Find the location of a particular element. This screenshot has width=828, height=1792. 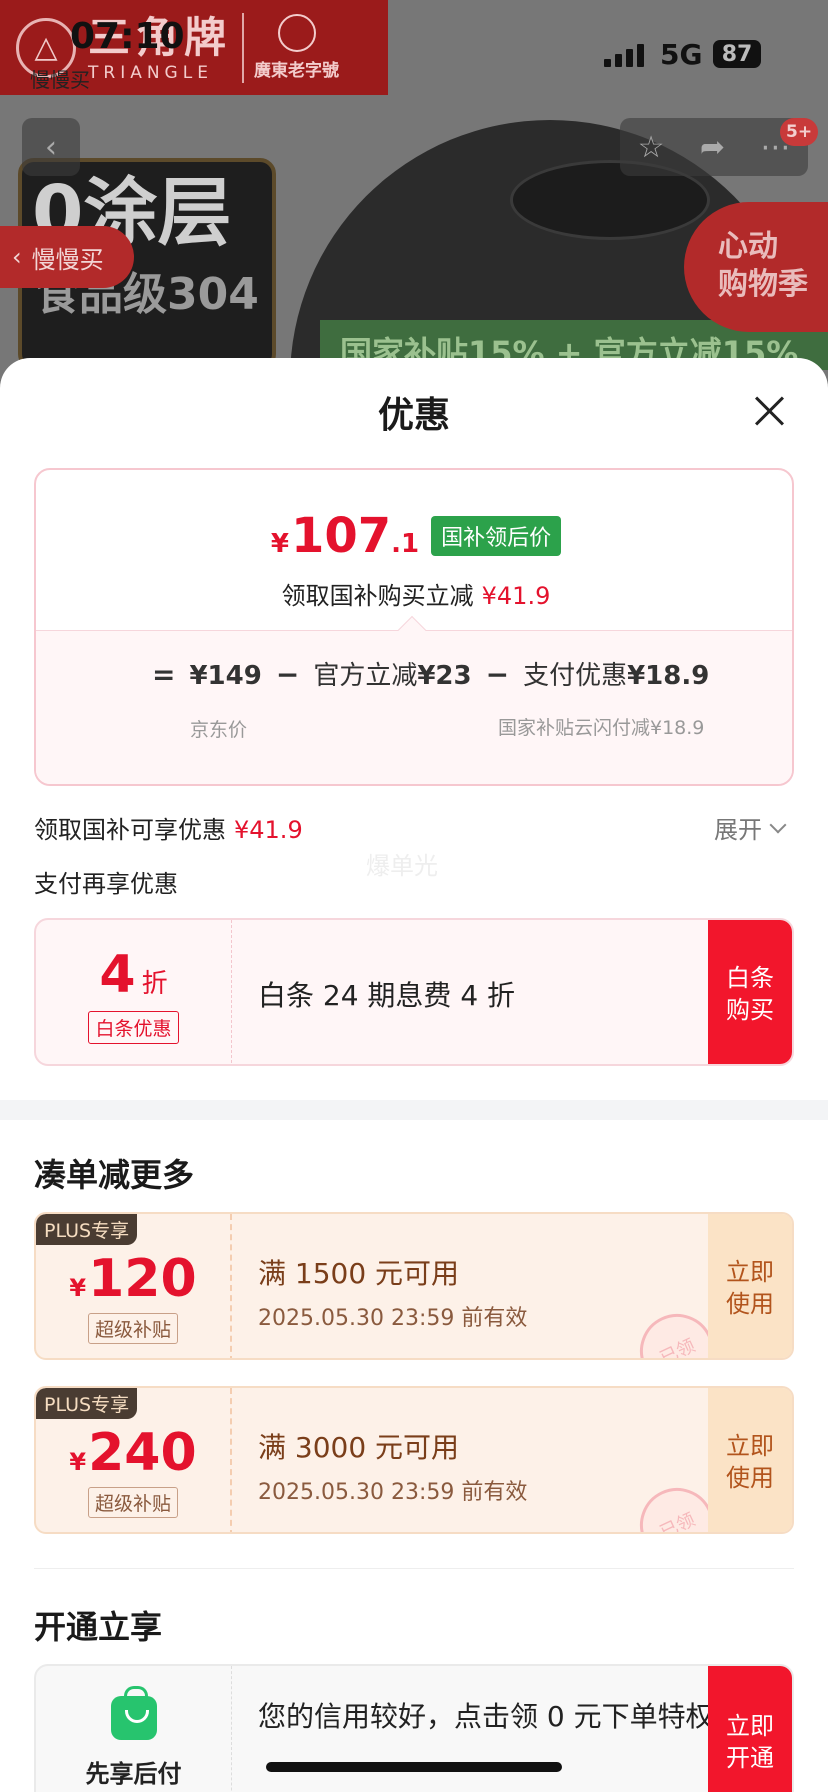

baitiao-offer-card: 4 折 白条优惠 白条 24 期息费 4 折 白条购买 is located at coordinates (414, 992).